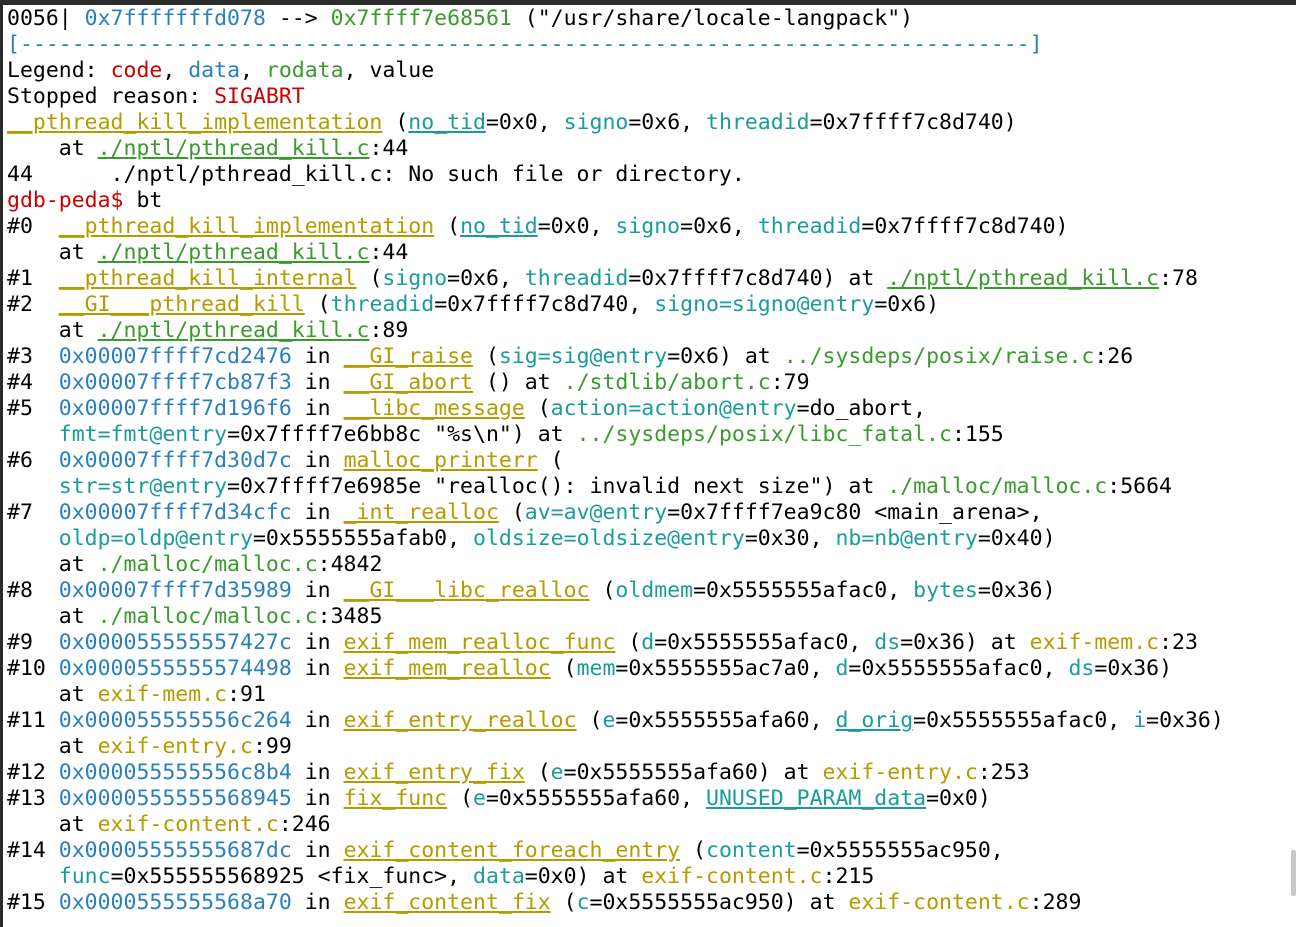 This screenshot has height=927, width=1296. What do you see at coordinates (609, 538) in the screenshot?
I see `terminal-text-segment: oldsize=oldsize@entry` at bounding box center [609, 538].